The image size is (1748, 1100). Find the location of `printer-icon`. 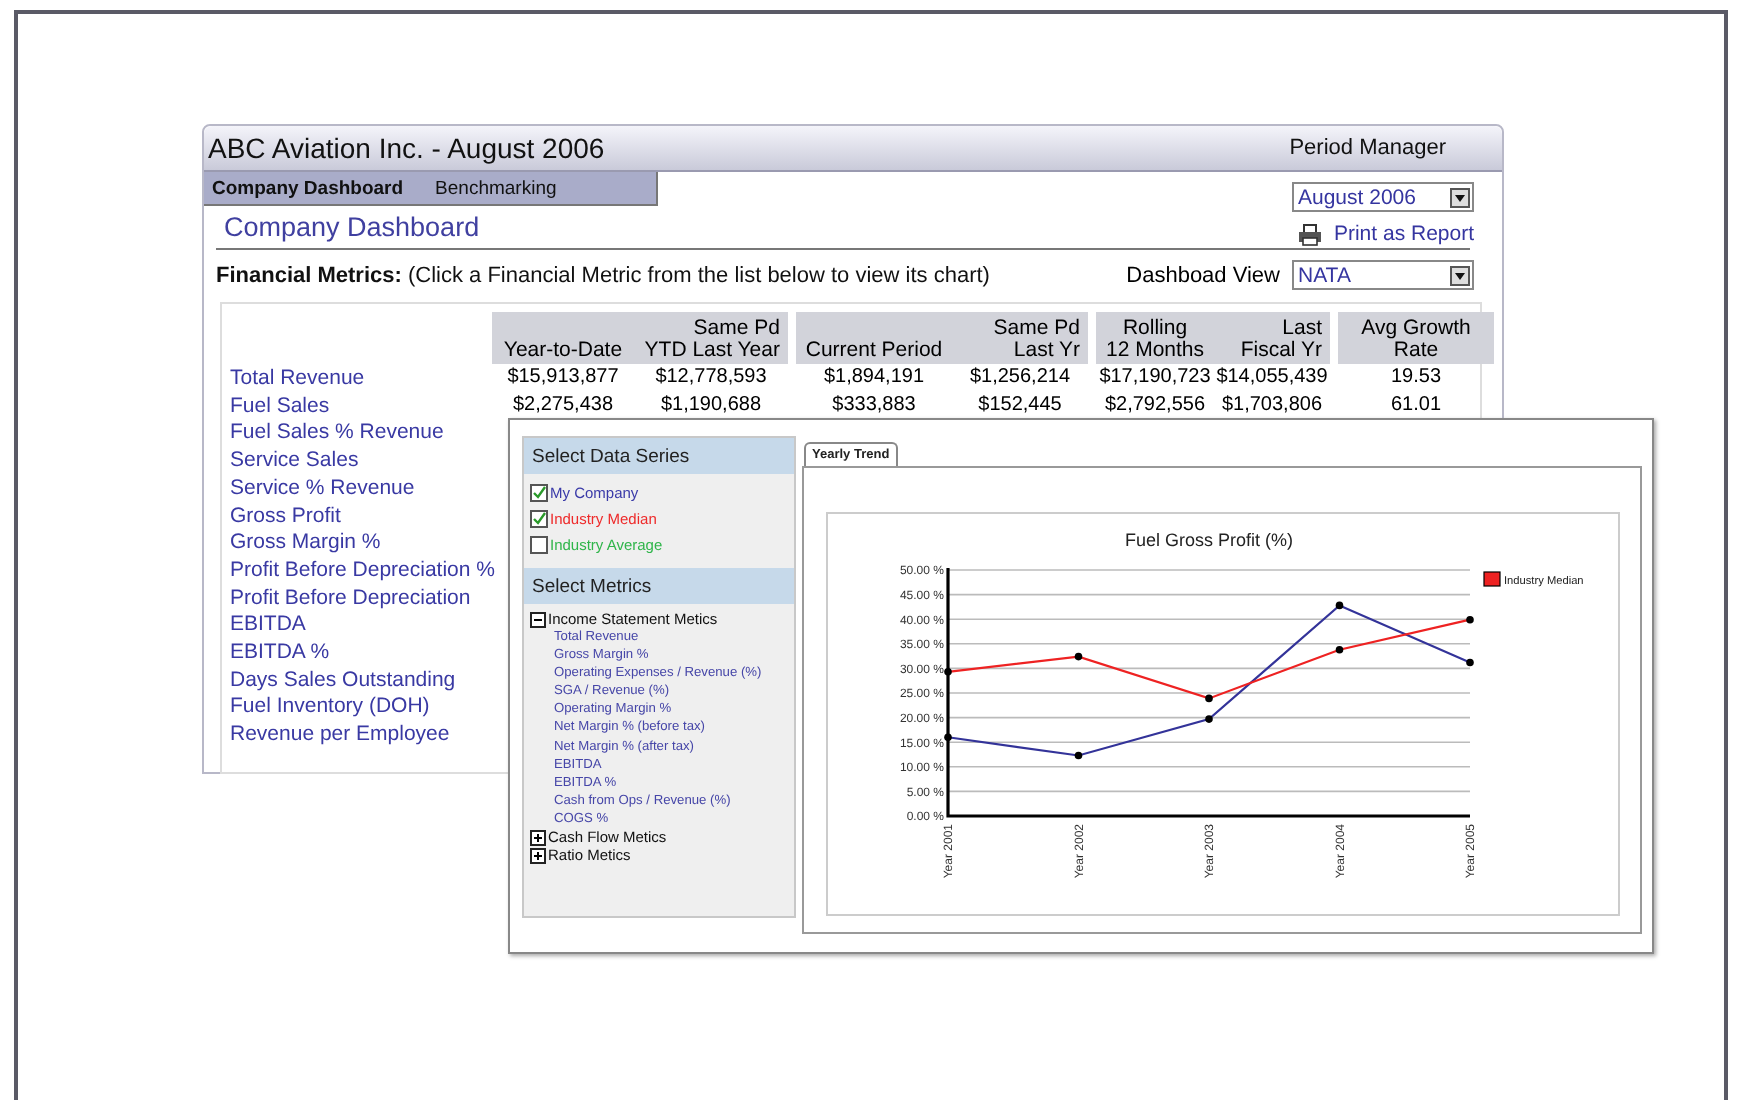

printer-icon is located at coordinates (1309, 234).